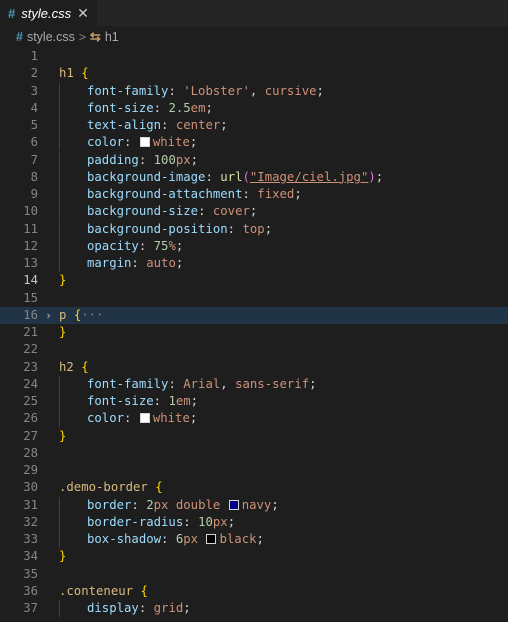 This screenshot has width=508, height=622. I want to click on code-line: 15, so click(254, 298).